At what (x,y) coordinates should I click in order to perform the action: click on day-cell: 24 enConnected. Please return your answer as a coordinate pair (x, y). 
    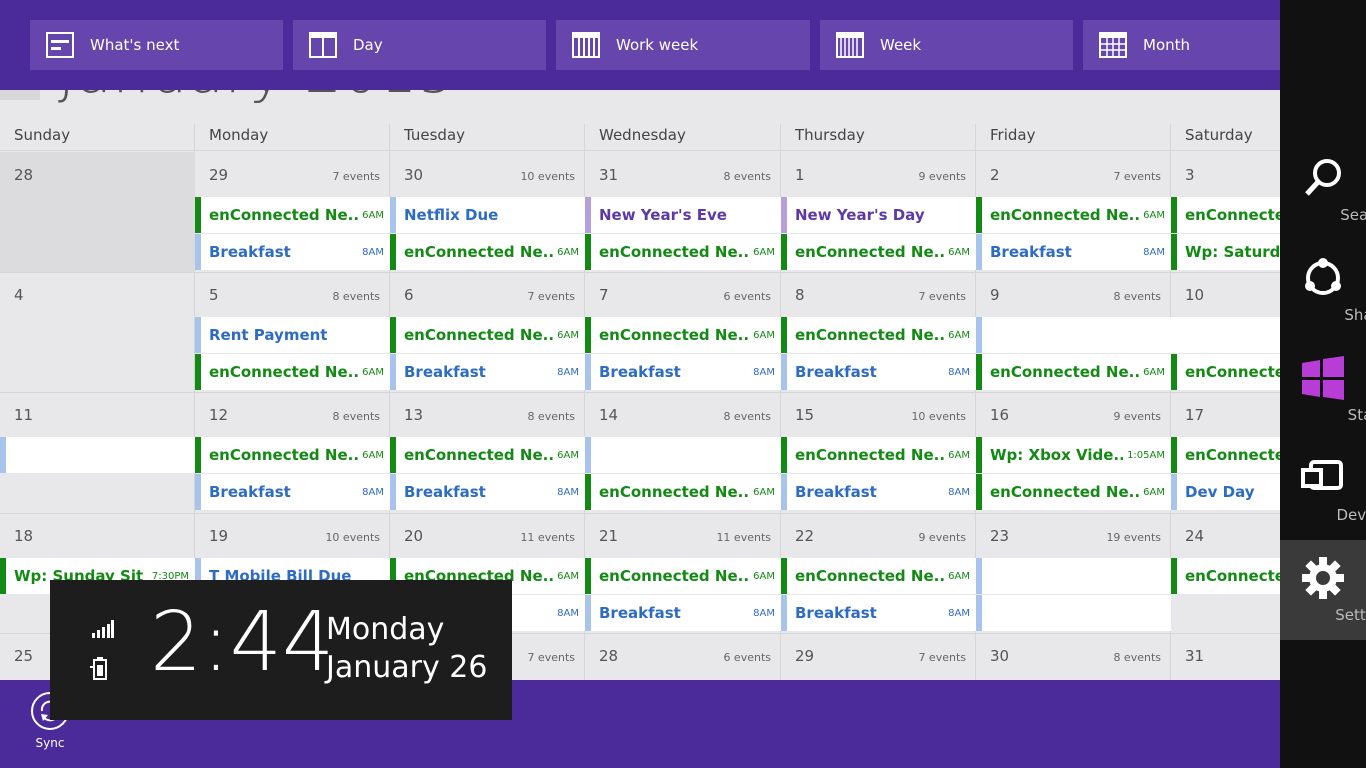
    Looking at the image, I should click on (1225, 573).